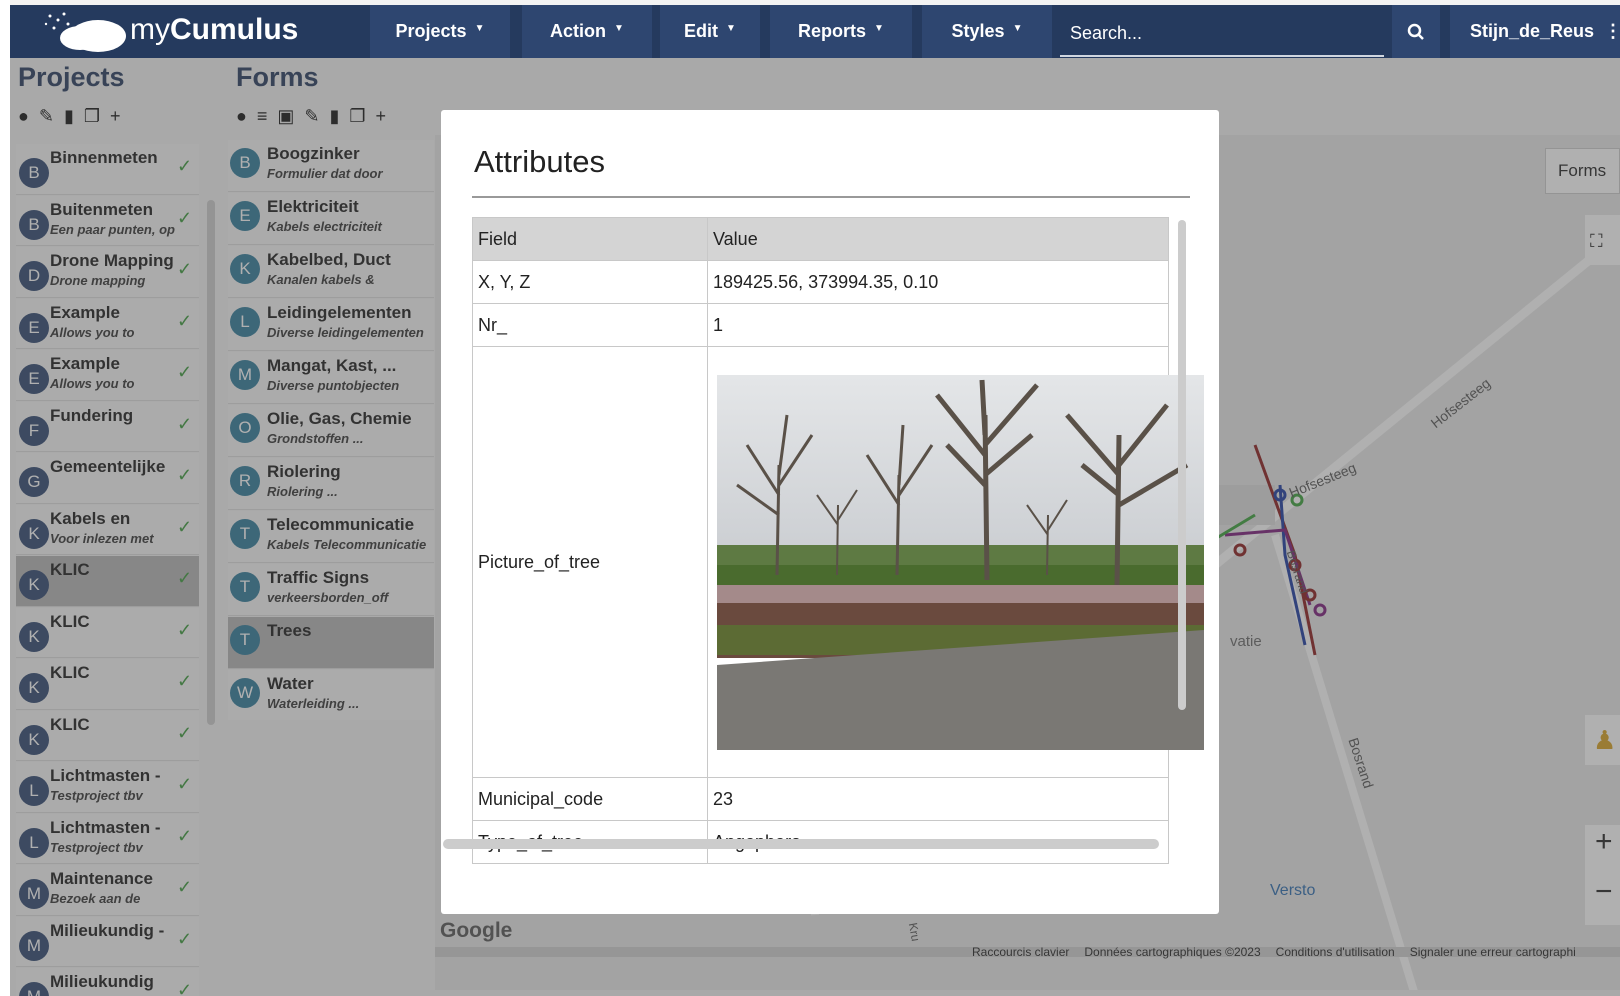 The height and width of the screenshot is (996, 1620). What do you see at coordinates (590, 282) in the screenshot?
I see `field-cell: X, Y, Z` at bounding box center [590, 282].